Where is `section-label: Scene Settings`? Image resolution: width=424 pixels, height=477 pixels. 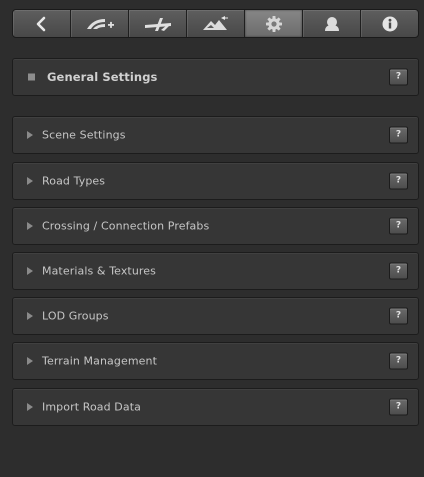 section-label: Scene Settings is located at coordinates (84, 135).